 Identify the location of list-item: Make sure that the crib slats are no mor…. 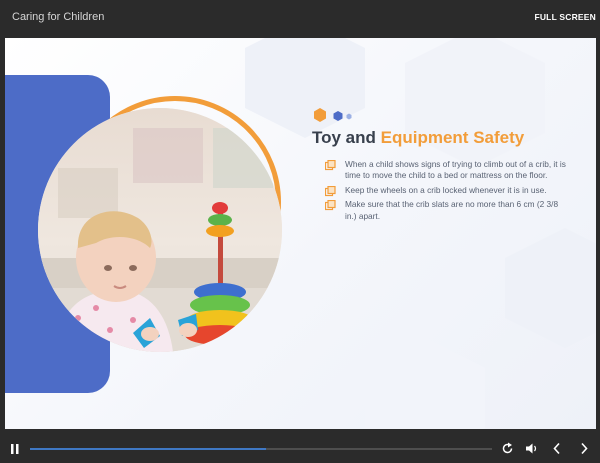
(447, 210).